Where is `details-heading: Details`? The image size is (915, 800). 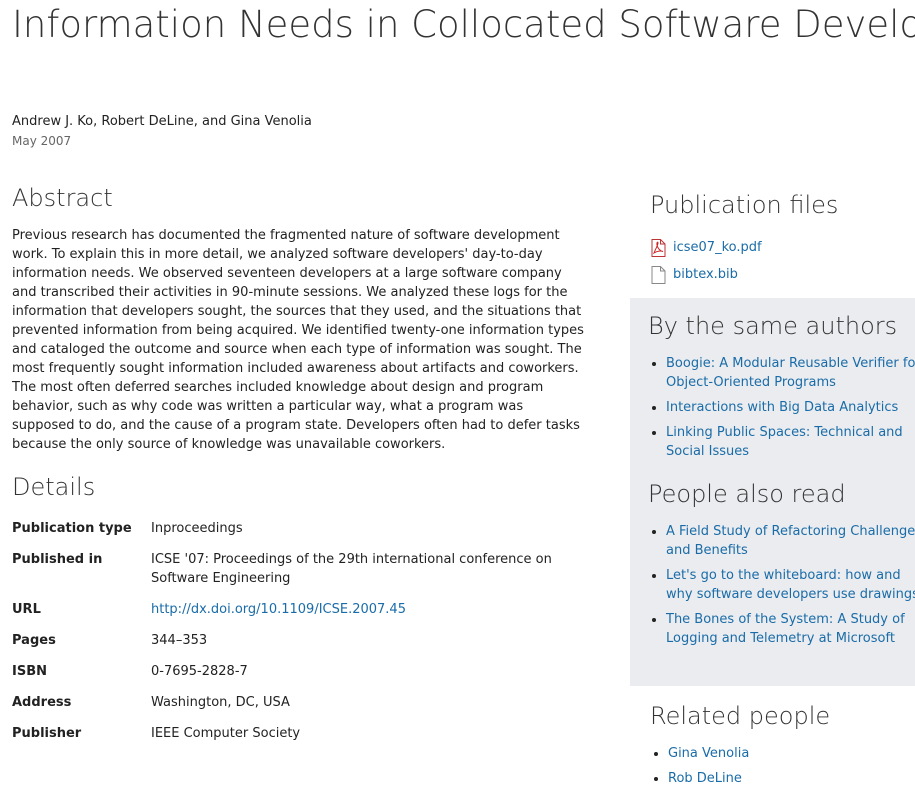 details-heading: Details is located at coordinates (54, 487).